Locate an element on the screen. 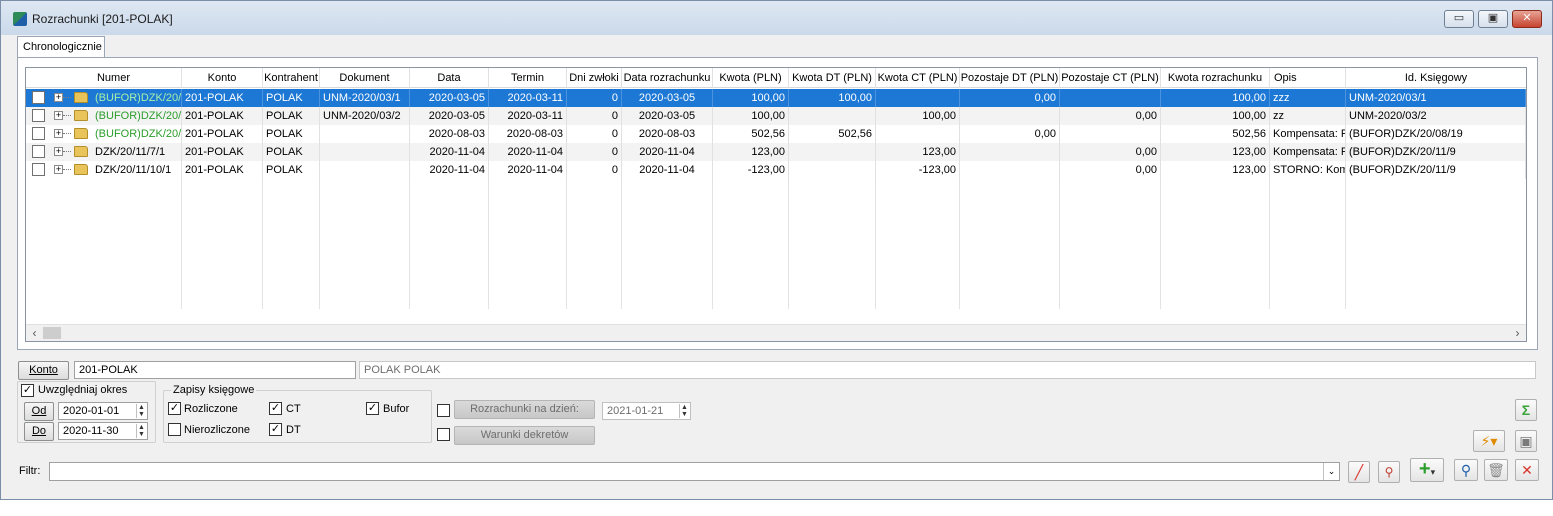 Image resolution: width=1553 pixels, height=516 pixels. scroll-right-icon: › is located at coordinates (1517, 333).